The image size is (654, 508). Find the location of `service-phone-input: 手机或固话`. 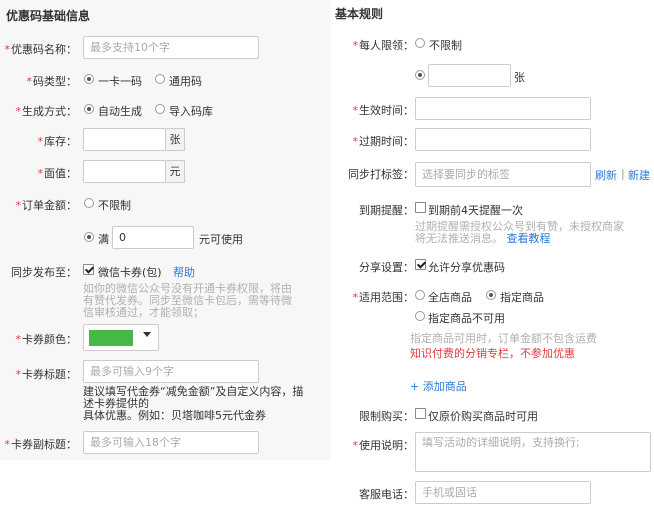

service-phone-input: 手机或固话 is located at coordinates (503, 492).